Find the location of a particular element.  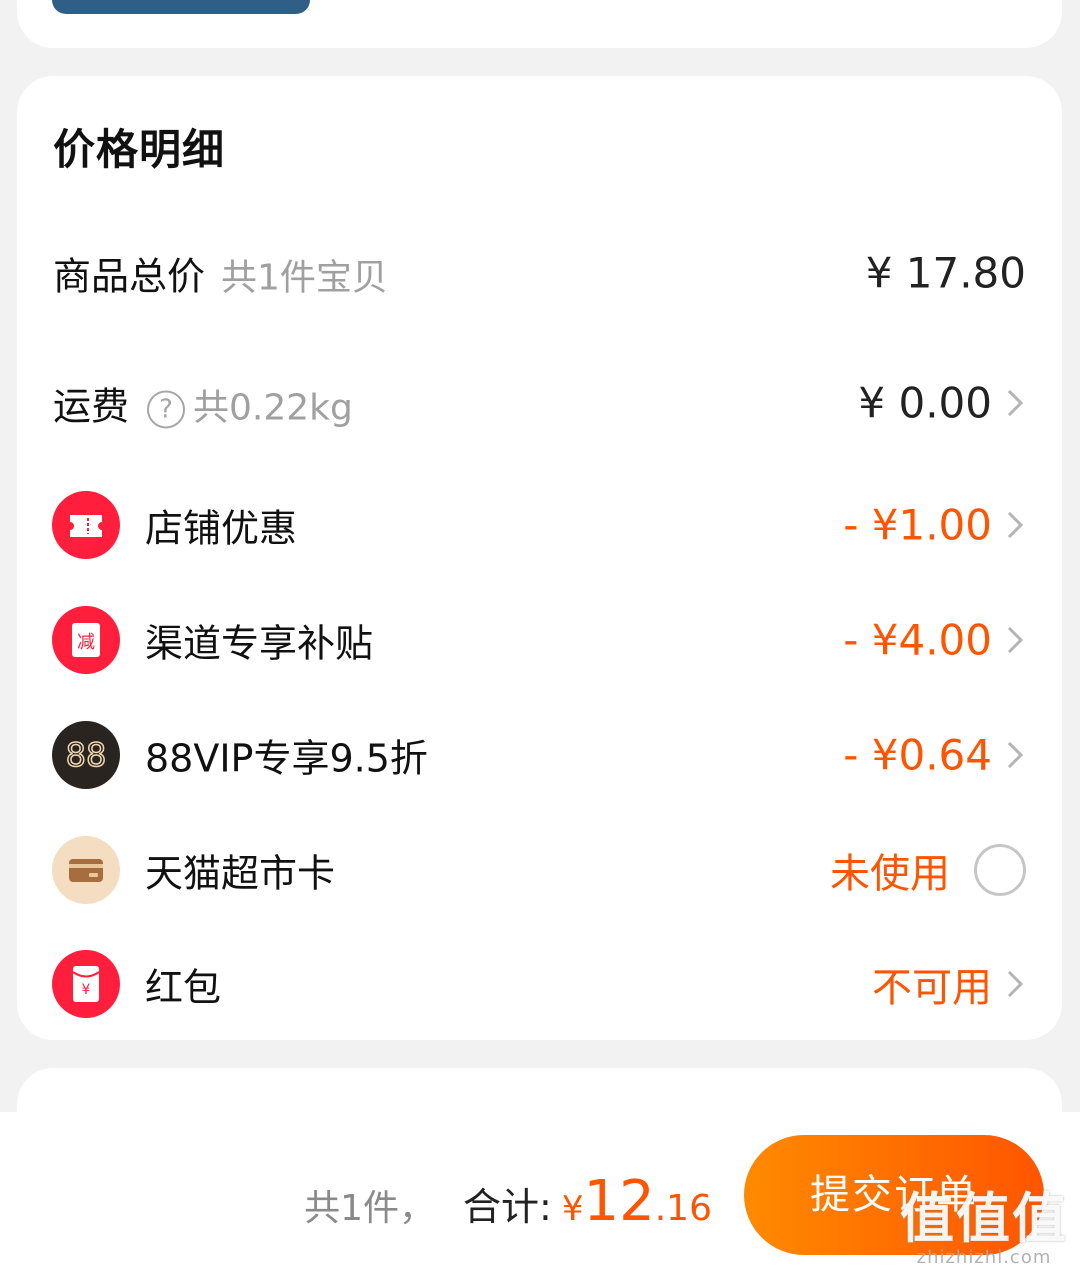

shipping-weight-note: 共0.22kg is located at coordinates (273, 408).